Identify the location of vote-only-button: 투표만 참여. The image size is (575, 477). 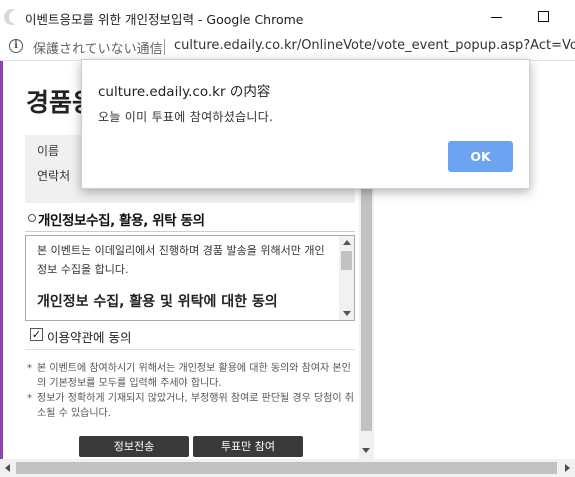
(248, 446).